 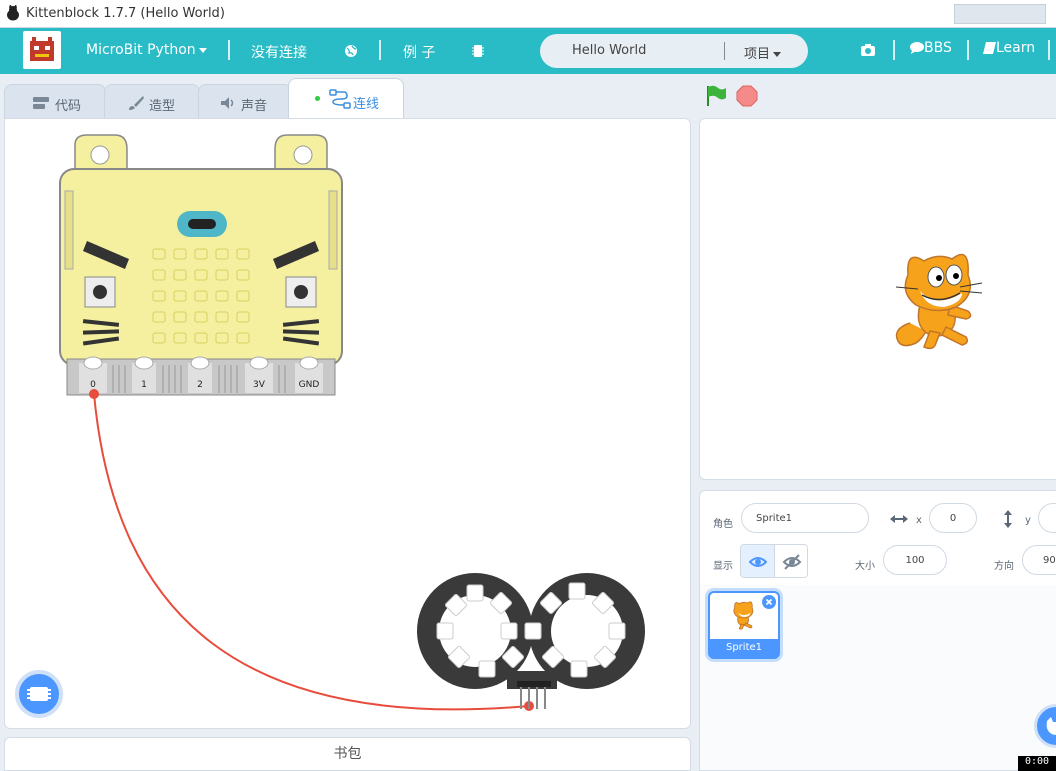 I want to click on tab-wiring: 连线, so click(x=346, y=99).